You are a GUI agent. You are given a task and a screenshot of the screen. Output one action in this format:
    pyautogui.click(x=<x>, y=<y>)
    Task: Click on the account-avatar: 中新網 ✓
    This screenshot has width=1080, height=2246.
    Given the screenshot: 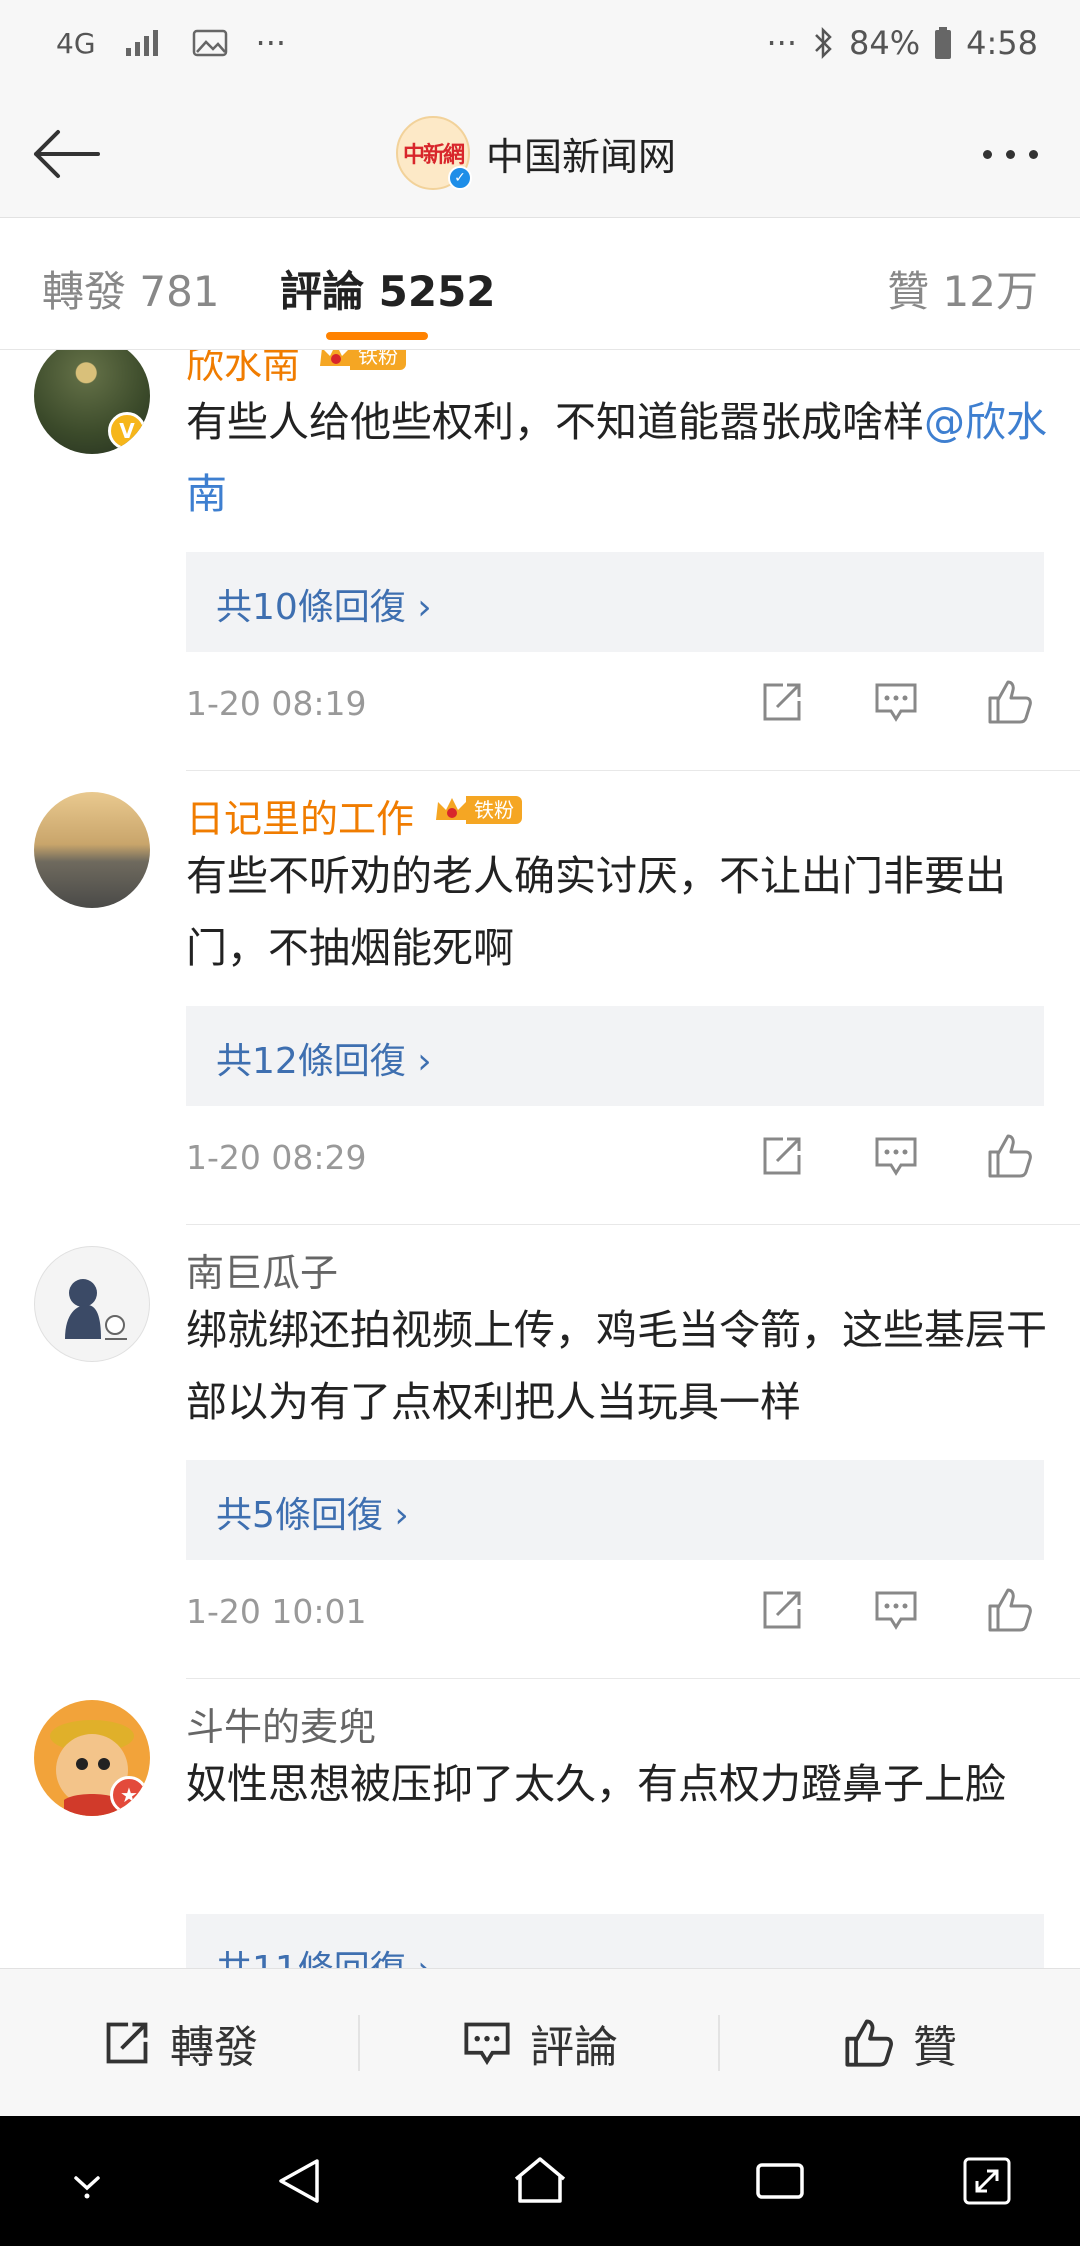 What is the action you would take?
    pyautogui.click(x=434, y=153)
    